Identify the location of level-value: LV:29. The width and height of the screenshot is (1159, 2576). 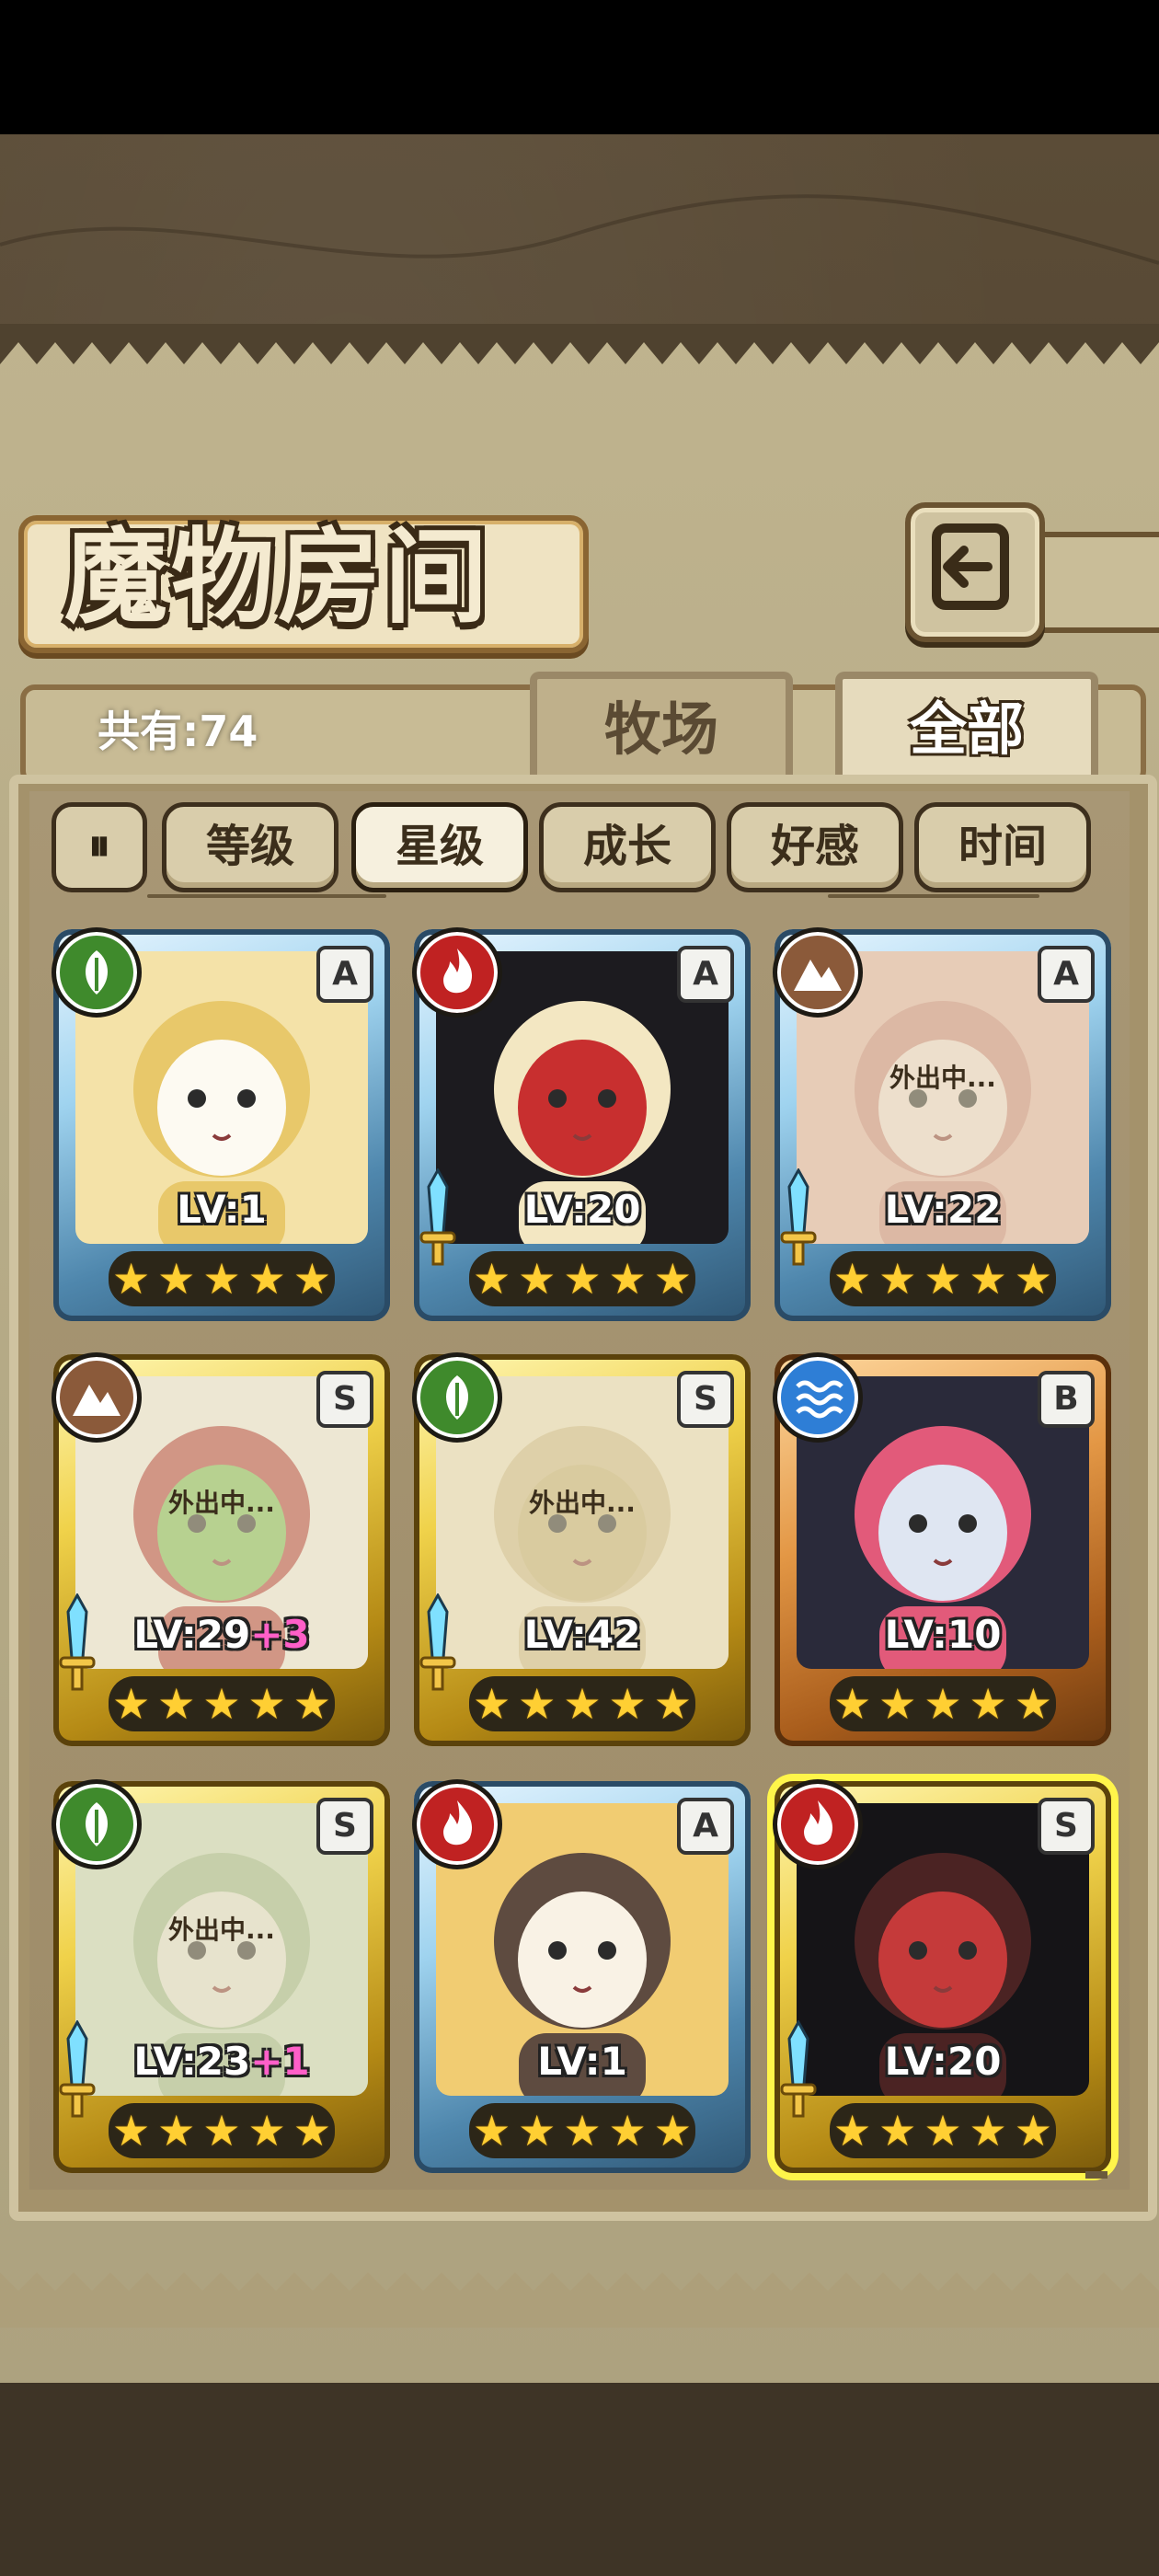
(192, 1634).